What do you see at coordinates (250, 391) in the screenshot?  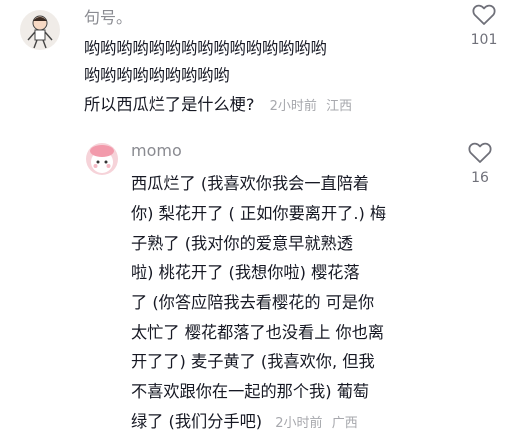 I see `reply-text-line: 不喜欢跟你在一起的那个我) 葡萄` at bounding box center [250, 391].